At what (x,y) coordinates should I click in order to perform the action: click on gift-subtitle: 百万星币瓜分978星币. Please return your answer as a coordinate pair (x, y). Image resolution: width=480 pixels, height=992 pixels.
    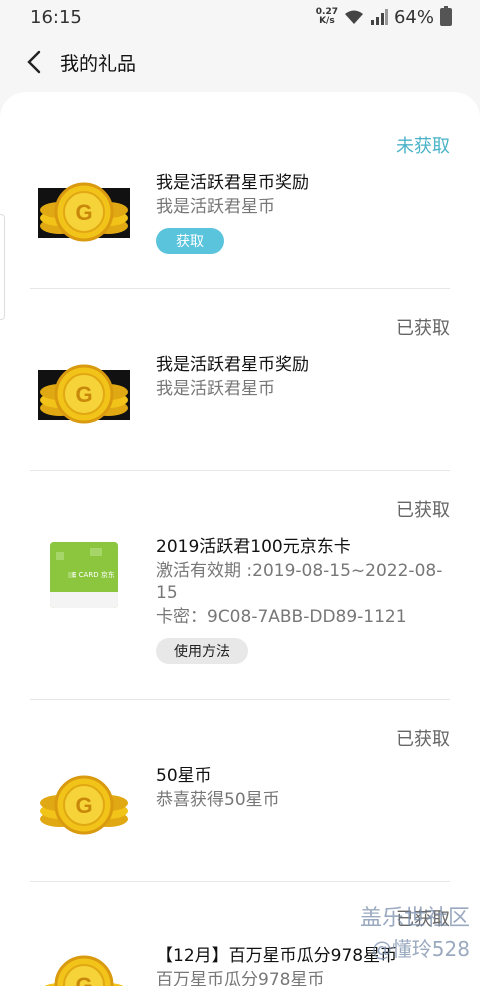
    Looking at the image, I should click on (240, 978).